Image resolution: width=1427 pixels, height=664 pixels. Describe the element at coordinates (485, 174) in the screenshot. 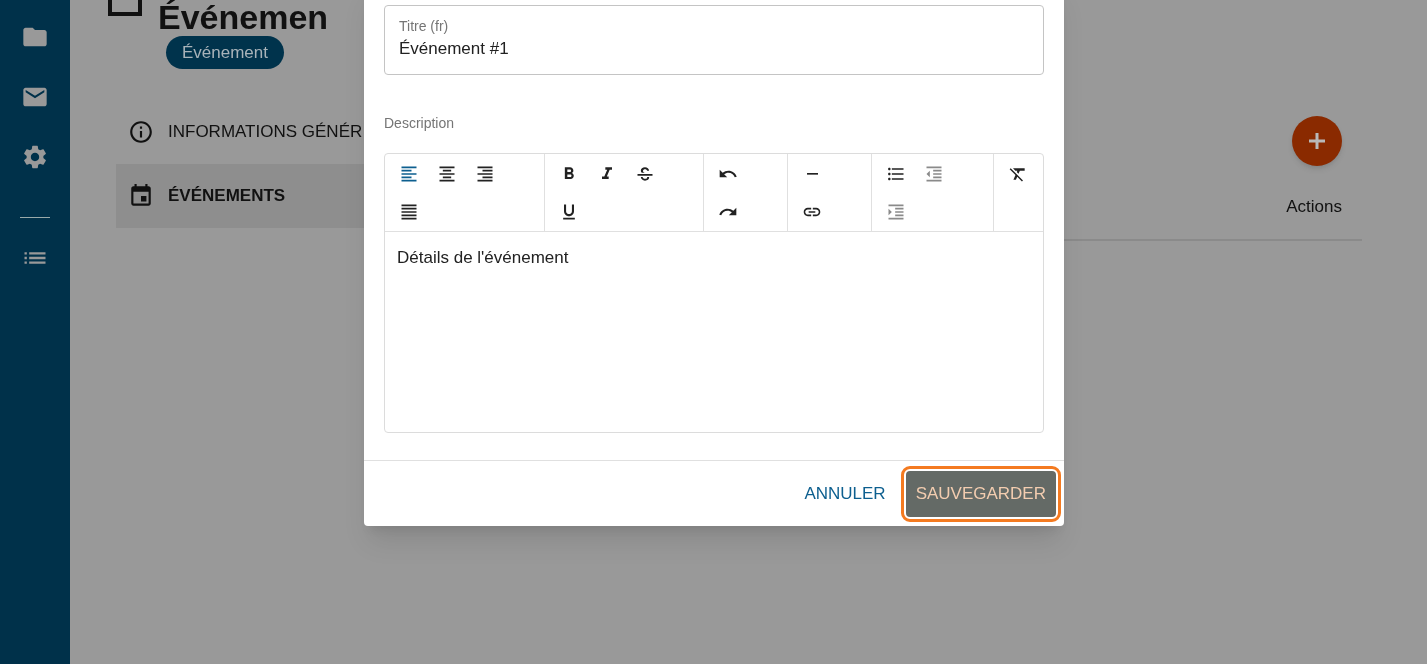

I see `align-right-icon` at that location.